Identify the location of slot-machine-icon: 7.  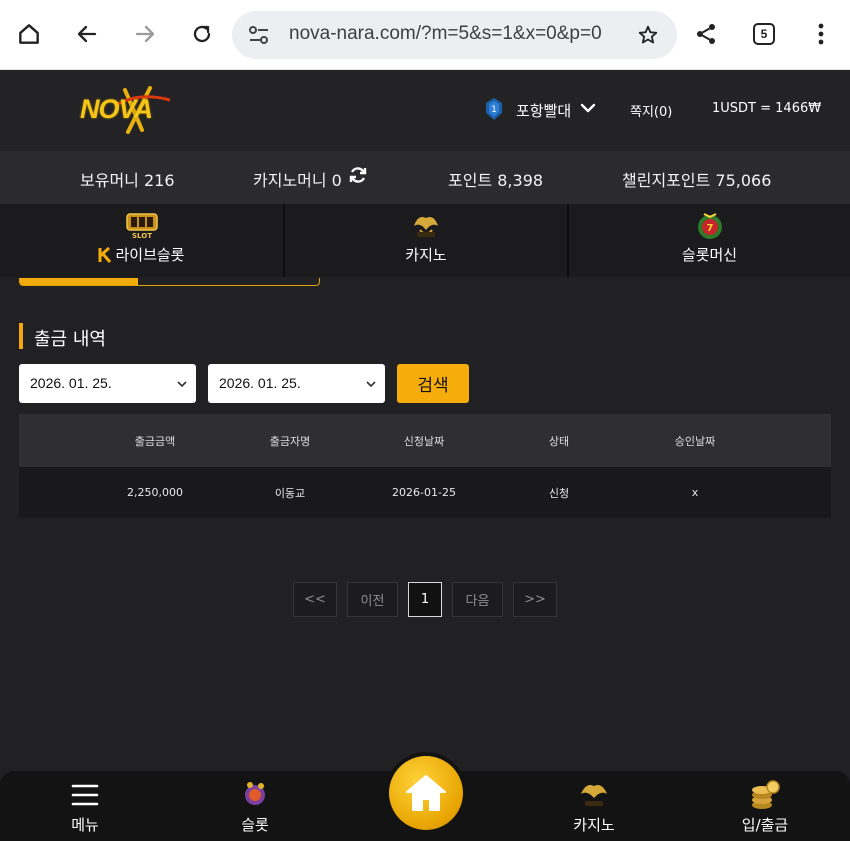
(710, 226).